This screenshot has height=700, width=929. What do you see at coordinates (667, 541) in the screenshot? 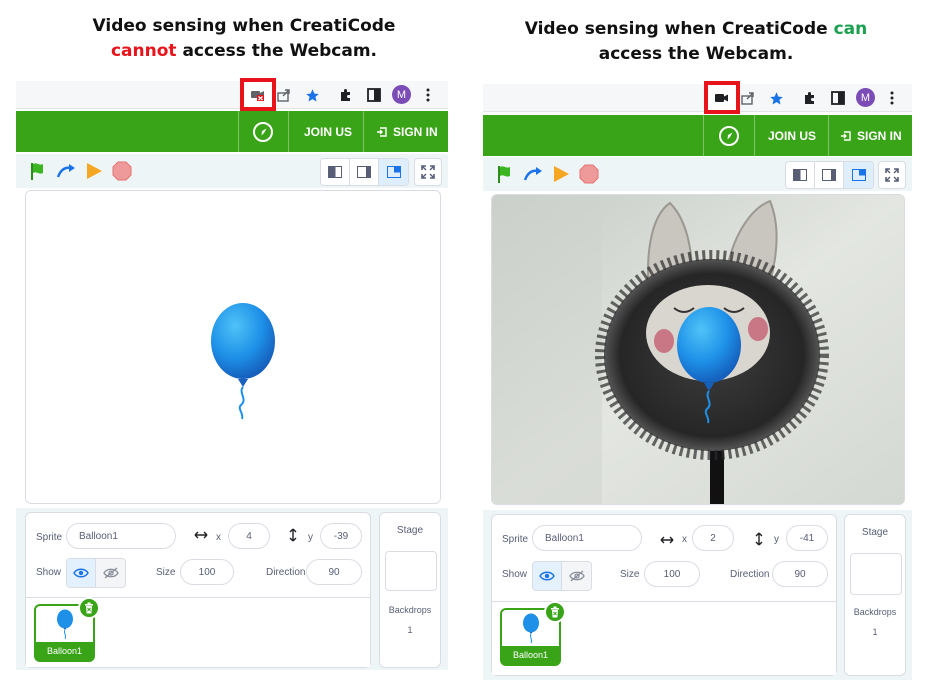
I see `x-arrow-icon` at bounding box center [667, 541].